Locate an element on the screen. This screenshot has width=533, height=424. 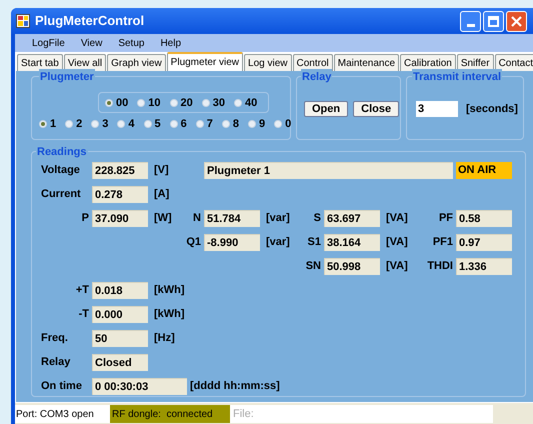
unit-label: [VA] is located at coordinates (397, 266).